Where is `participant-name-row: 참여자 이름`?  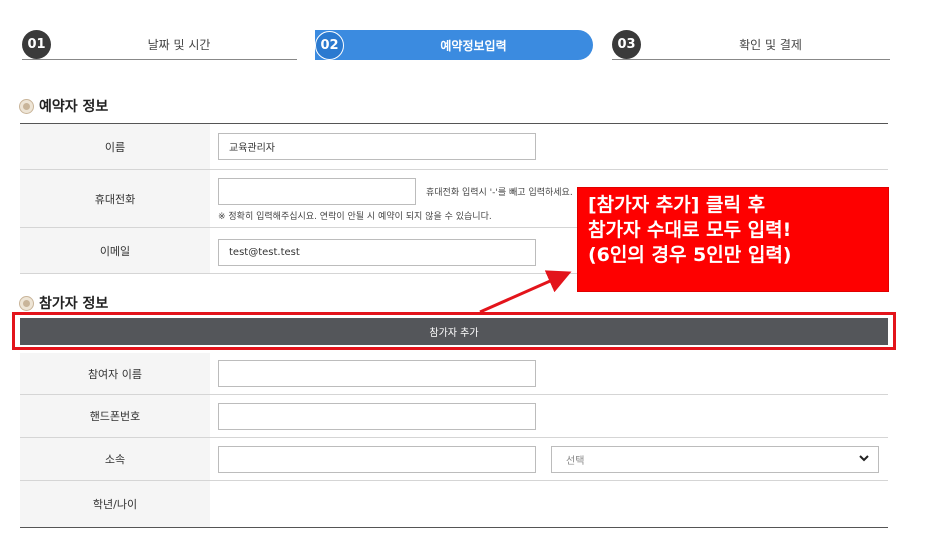 participant-name-row: 참여자 이름 is located at coordinates (454, 374).